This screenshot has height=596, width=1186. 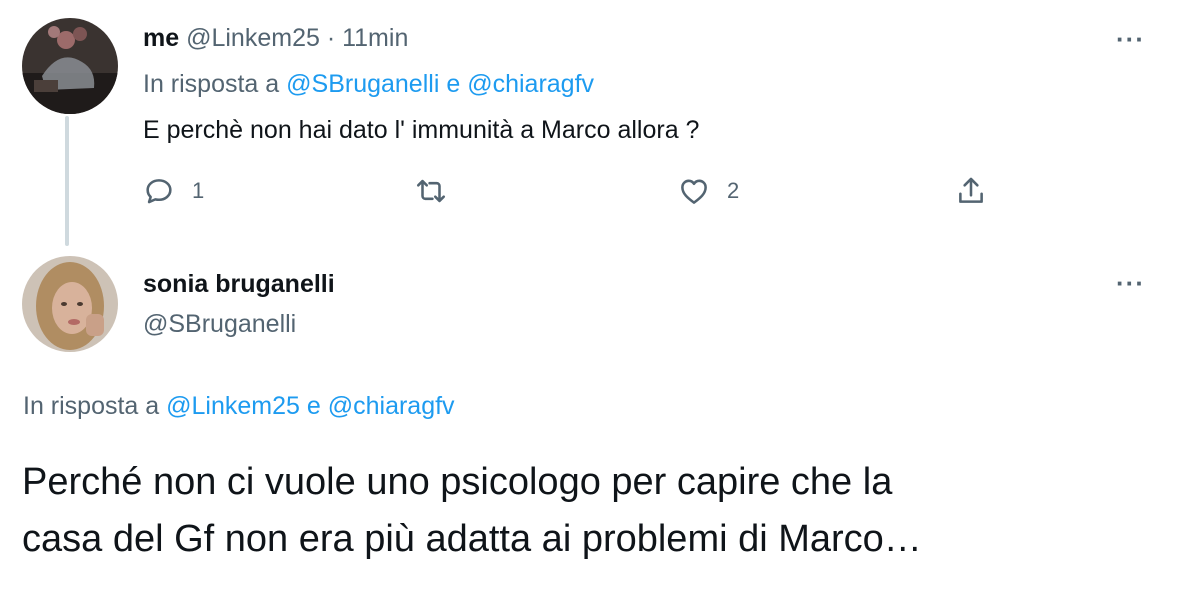 I want to click on handle: @SBruganelli, so click(x=219, y=324).